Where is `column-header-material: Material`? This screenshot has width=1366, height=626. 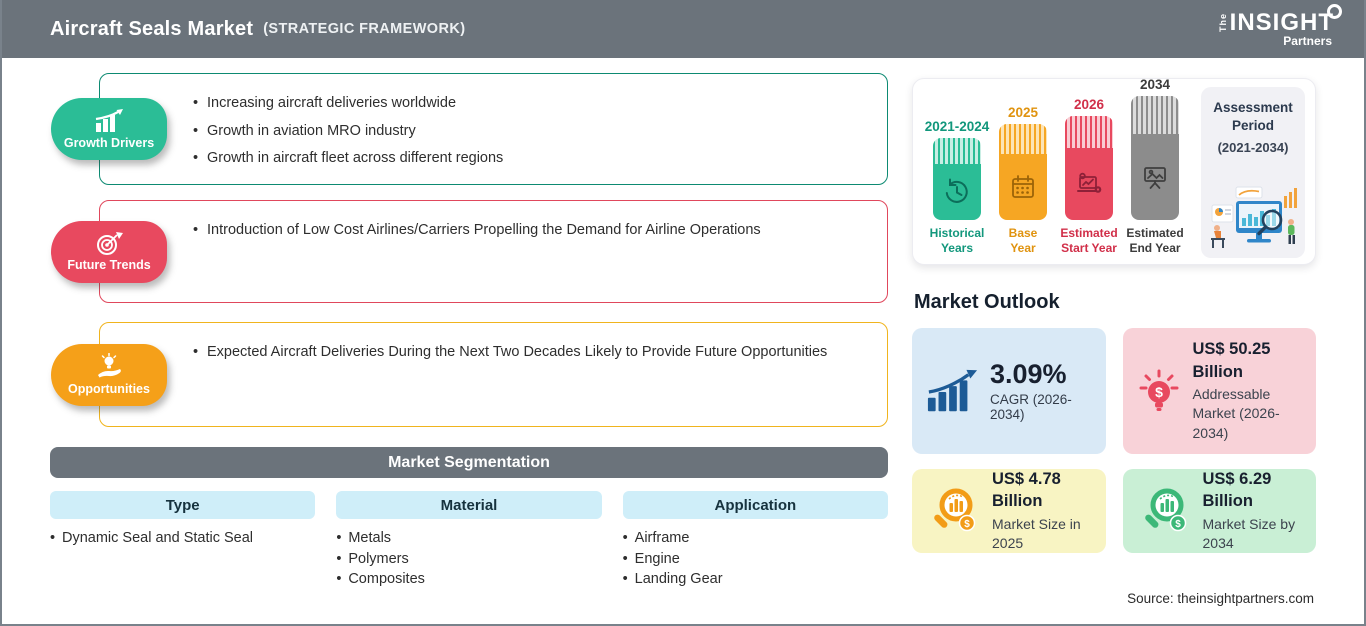 column-header-material: Material is located at coordinates (469, 505).